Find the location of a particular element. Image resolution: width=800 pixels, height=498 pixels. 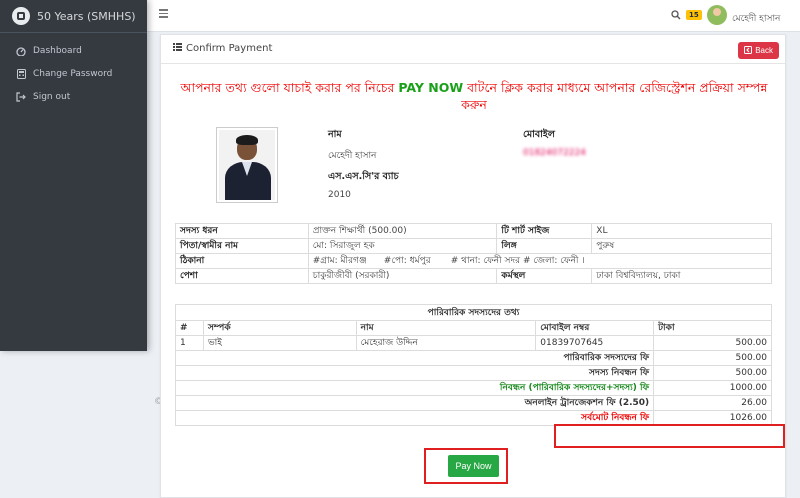

sidebar-nav: Dashboard Change Password Sign out is located at coordinates (73, 70).